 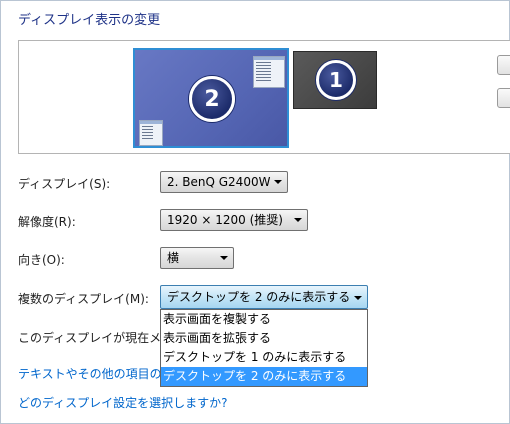 I want to click on monitor-number-badge: 1, so click(x=336, y=80).